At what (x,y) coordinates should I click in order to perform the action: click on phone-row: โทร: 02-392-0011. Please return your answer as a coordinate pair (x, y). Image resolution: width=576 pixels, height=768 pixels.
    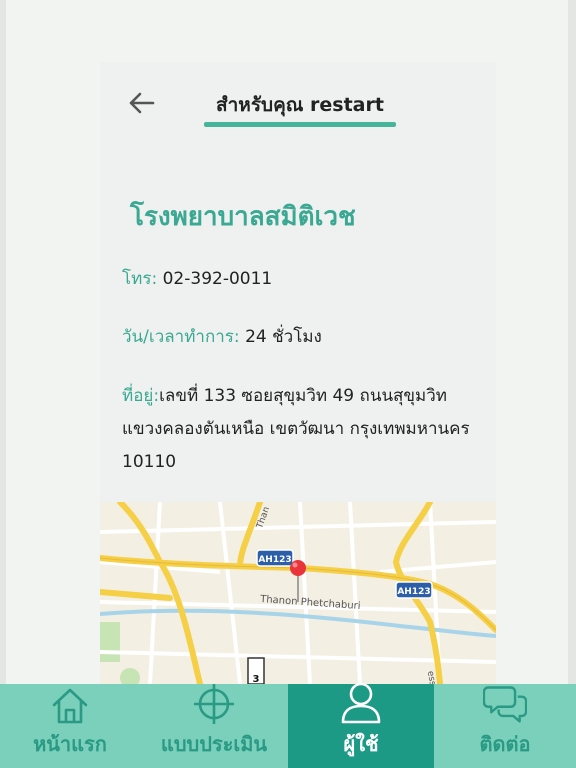
    Looking at the image, I should click on (307, 279).